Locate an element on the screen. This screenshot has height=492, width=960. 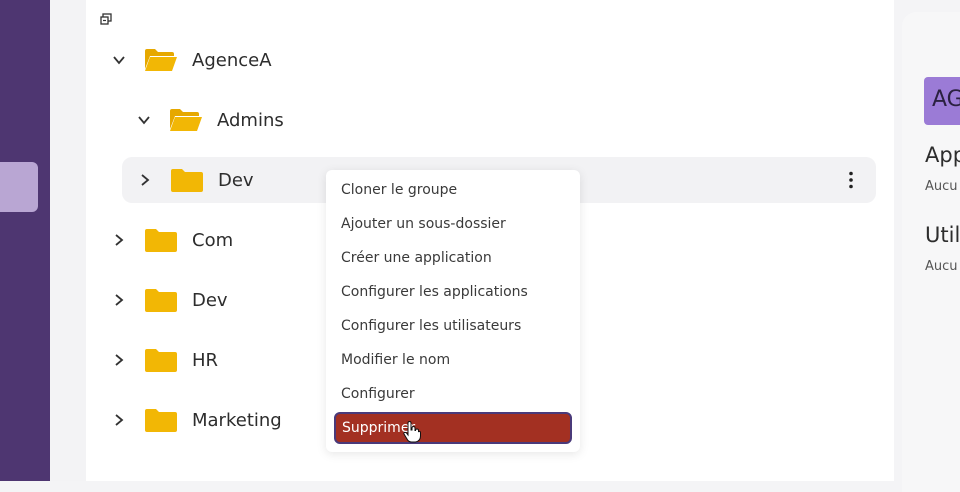
tree-row-admins: Admins is located at coordinates (287, 120).